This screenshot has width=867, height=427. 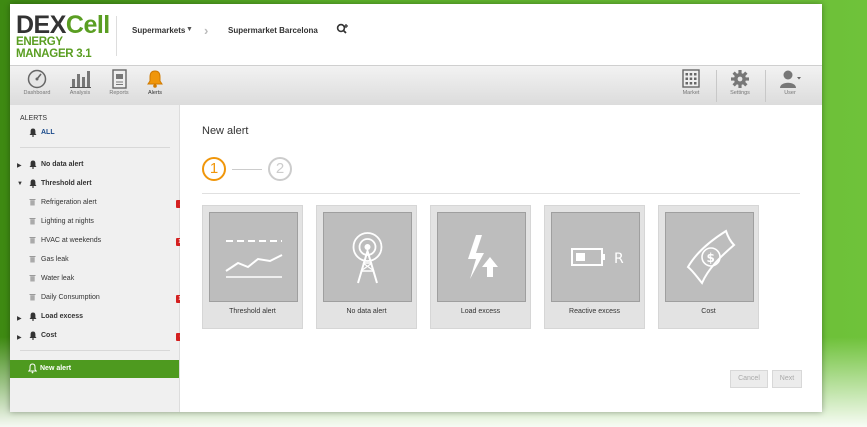 I want to click on next-button: Next, so click(x=787, y=379).